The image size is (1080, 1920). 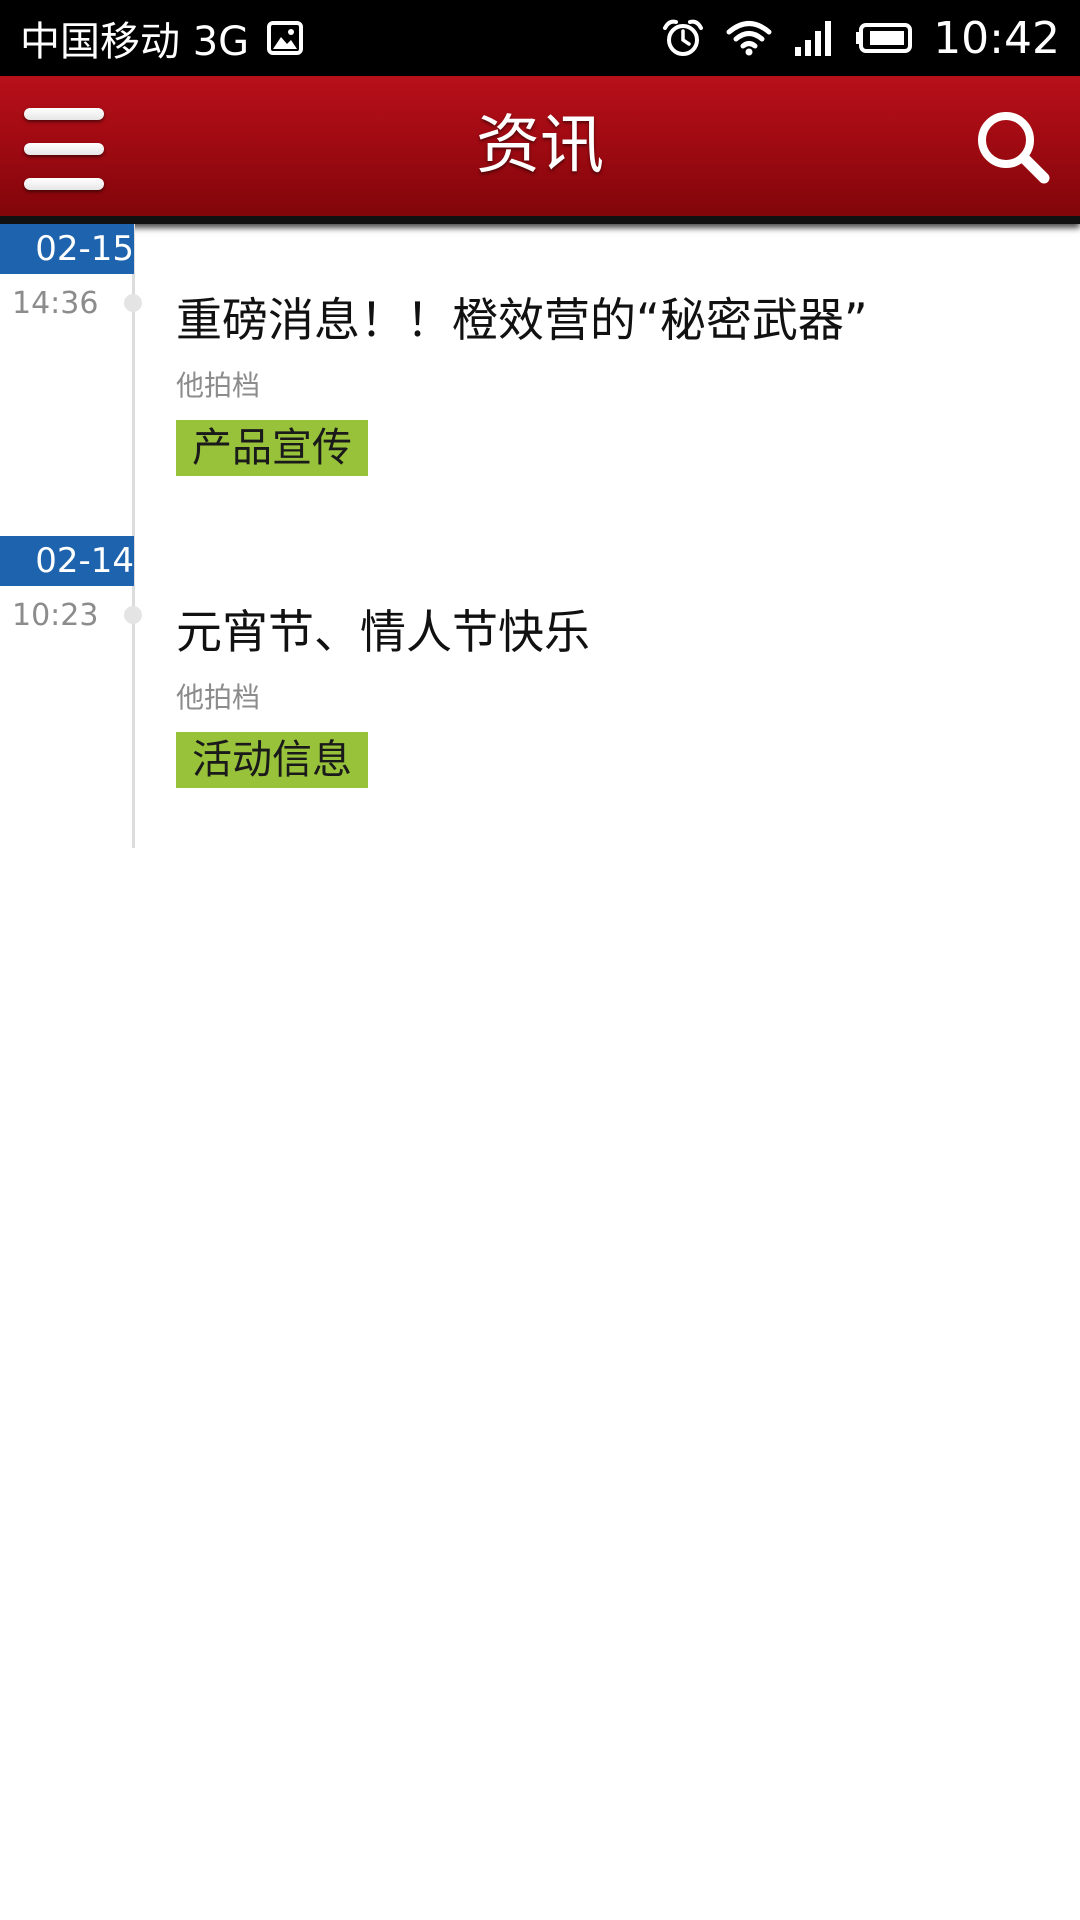 I want to click on time-label: 10:23, so click(x=55, y=615).